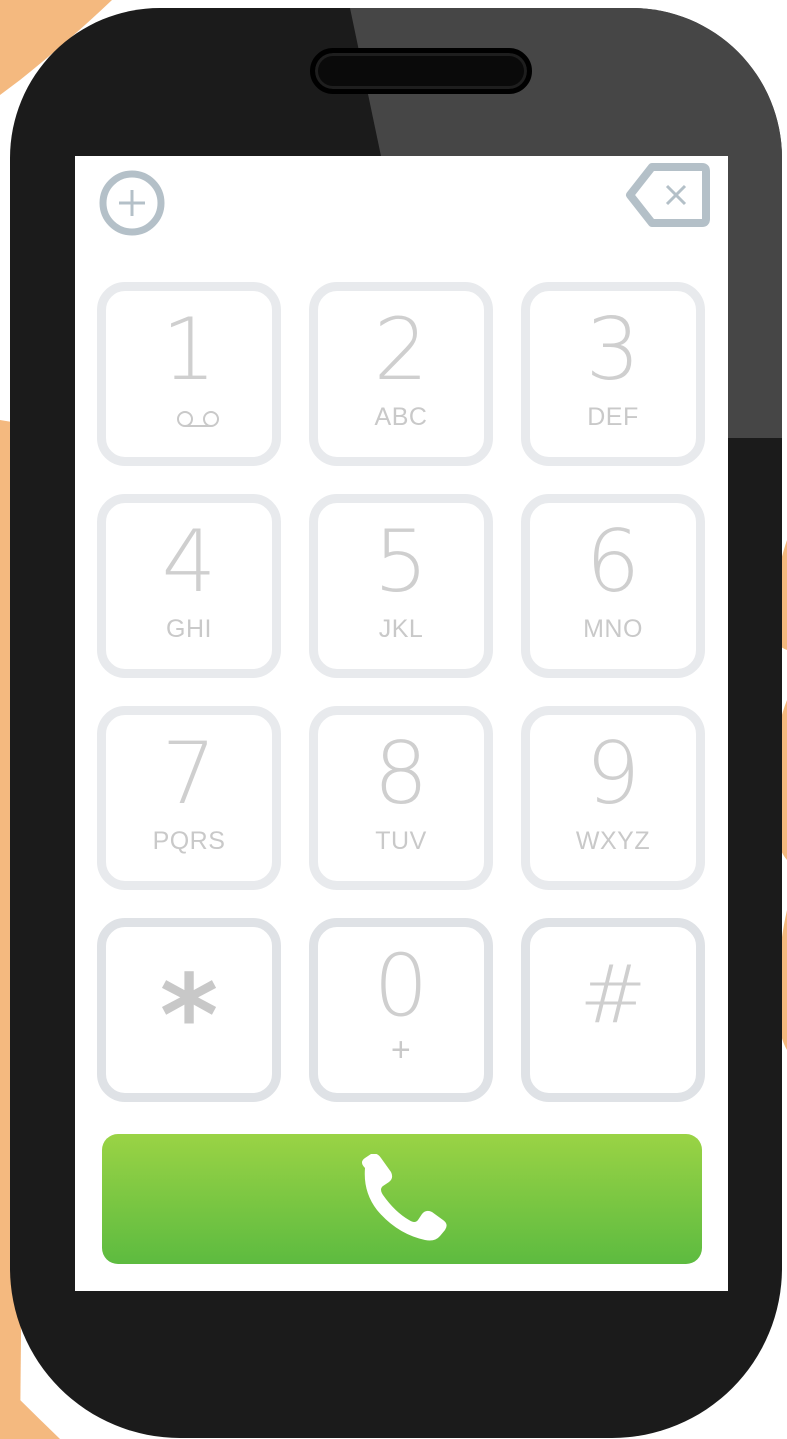 Image resolution: width=787 pixels, height=1439 pixels. Describe the element at coordinates (613, 841) in the screenshot. I see `key-letters: WXYZ` at that location.